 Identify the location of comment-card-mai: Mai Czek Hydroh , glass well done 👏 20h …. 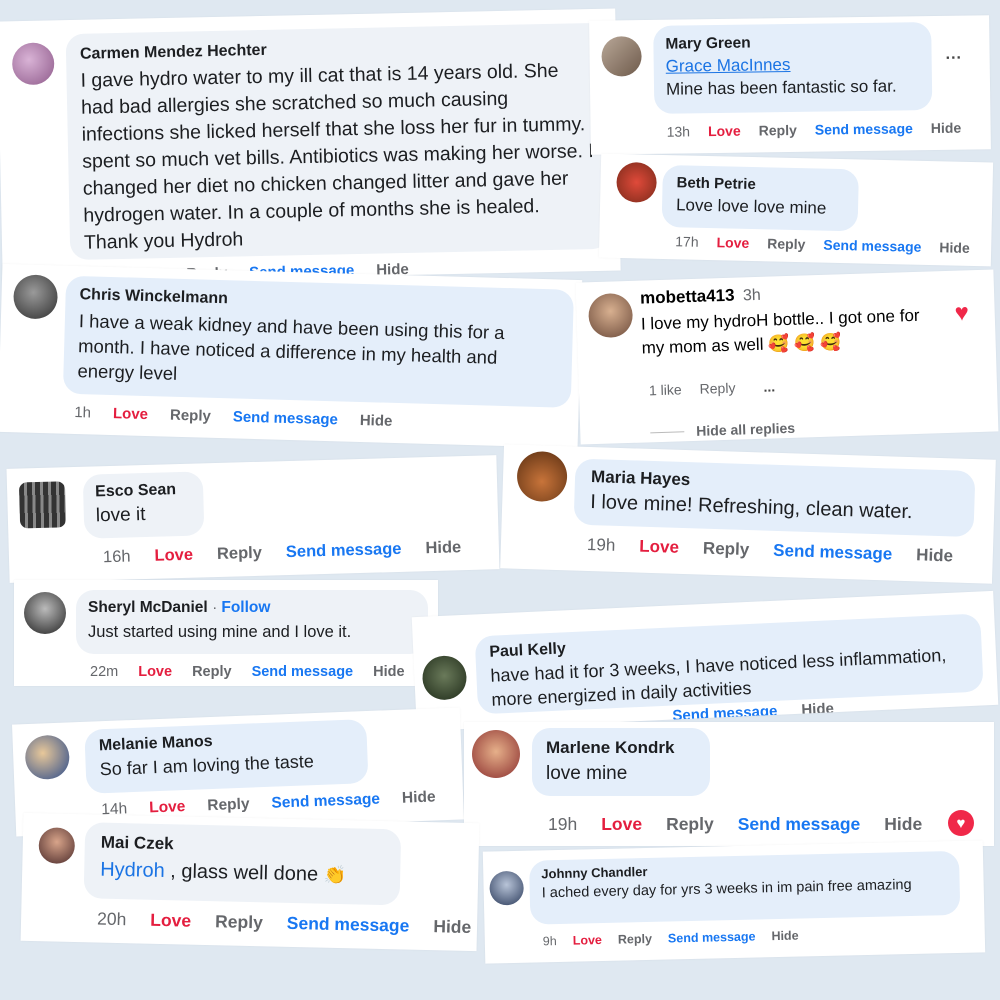
(250, 882).